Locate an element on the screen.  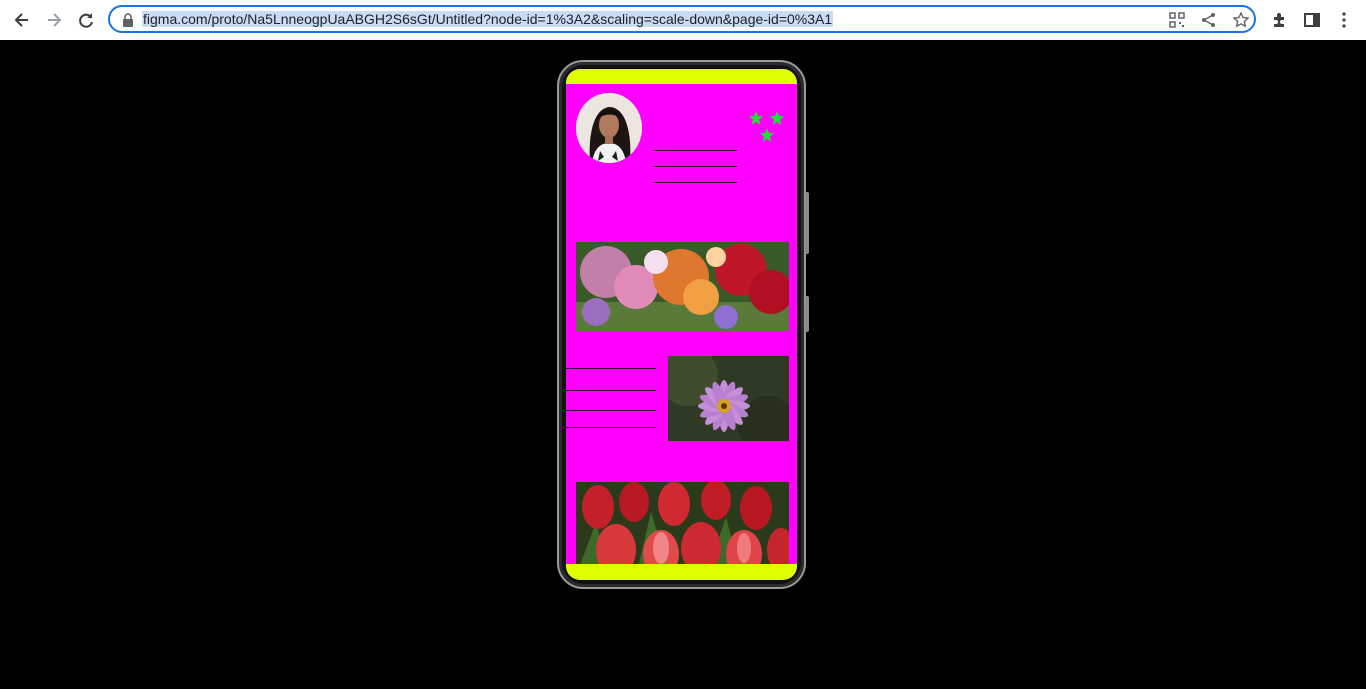
forward-icon is located at coordinates (54, 20).